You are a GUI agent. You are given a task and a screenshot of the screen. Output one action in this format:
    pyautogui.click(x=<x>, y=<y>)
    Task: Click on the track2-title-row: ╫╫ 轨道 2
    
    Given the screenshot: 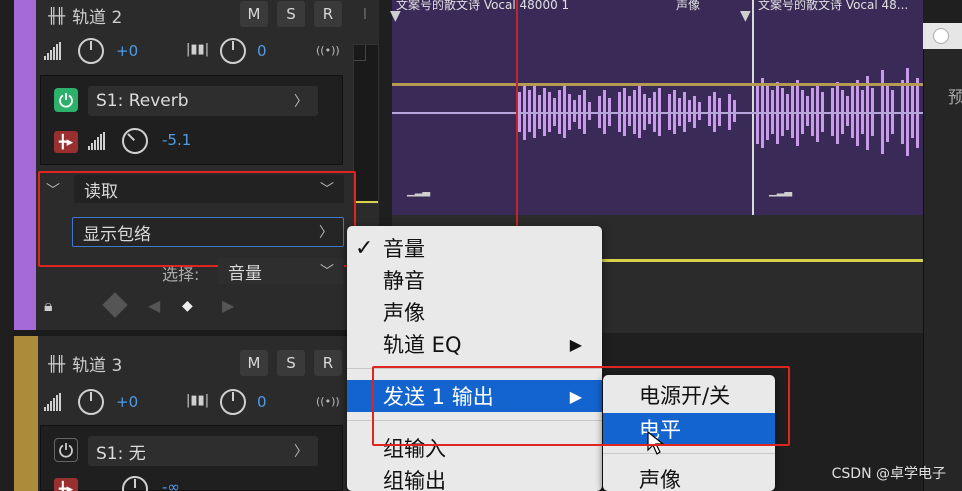 What is the action you would take?
    pyautogui.click(x=85, y=16)
    